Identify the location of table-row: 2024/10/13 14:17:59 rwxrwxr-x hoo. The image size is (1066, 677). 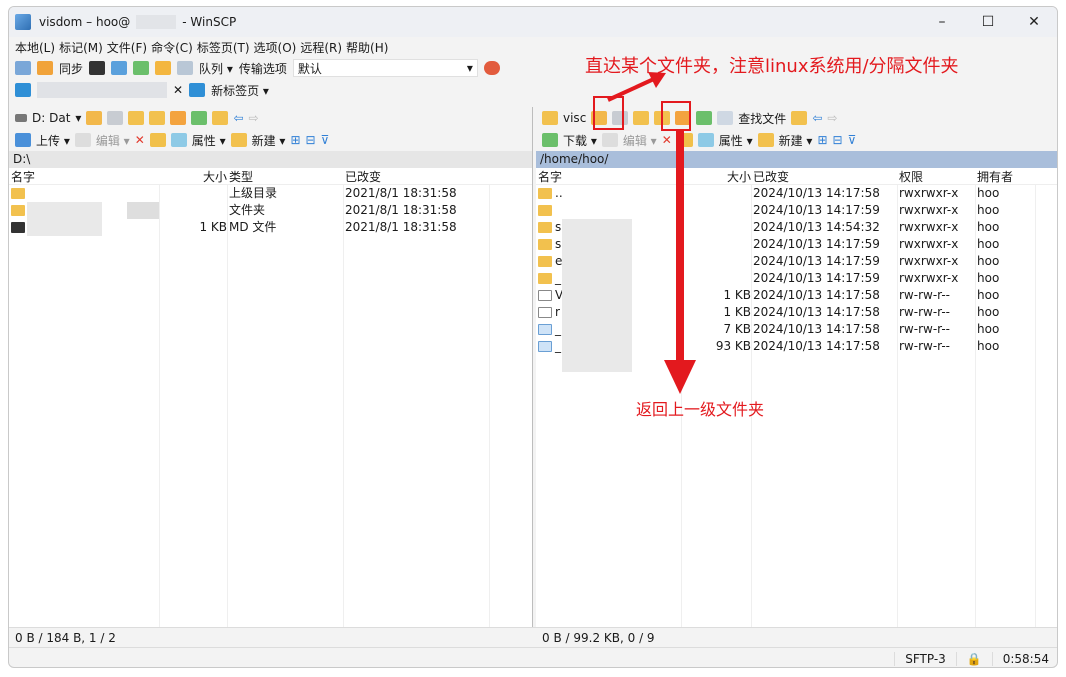
(796, 210).